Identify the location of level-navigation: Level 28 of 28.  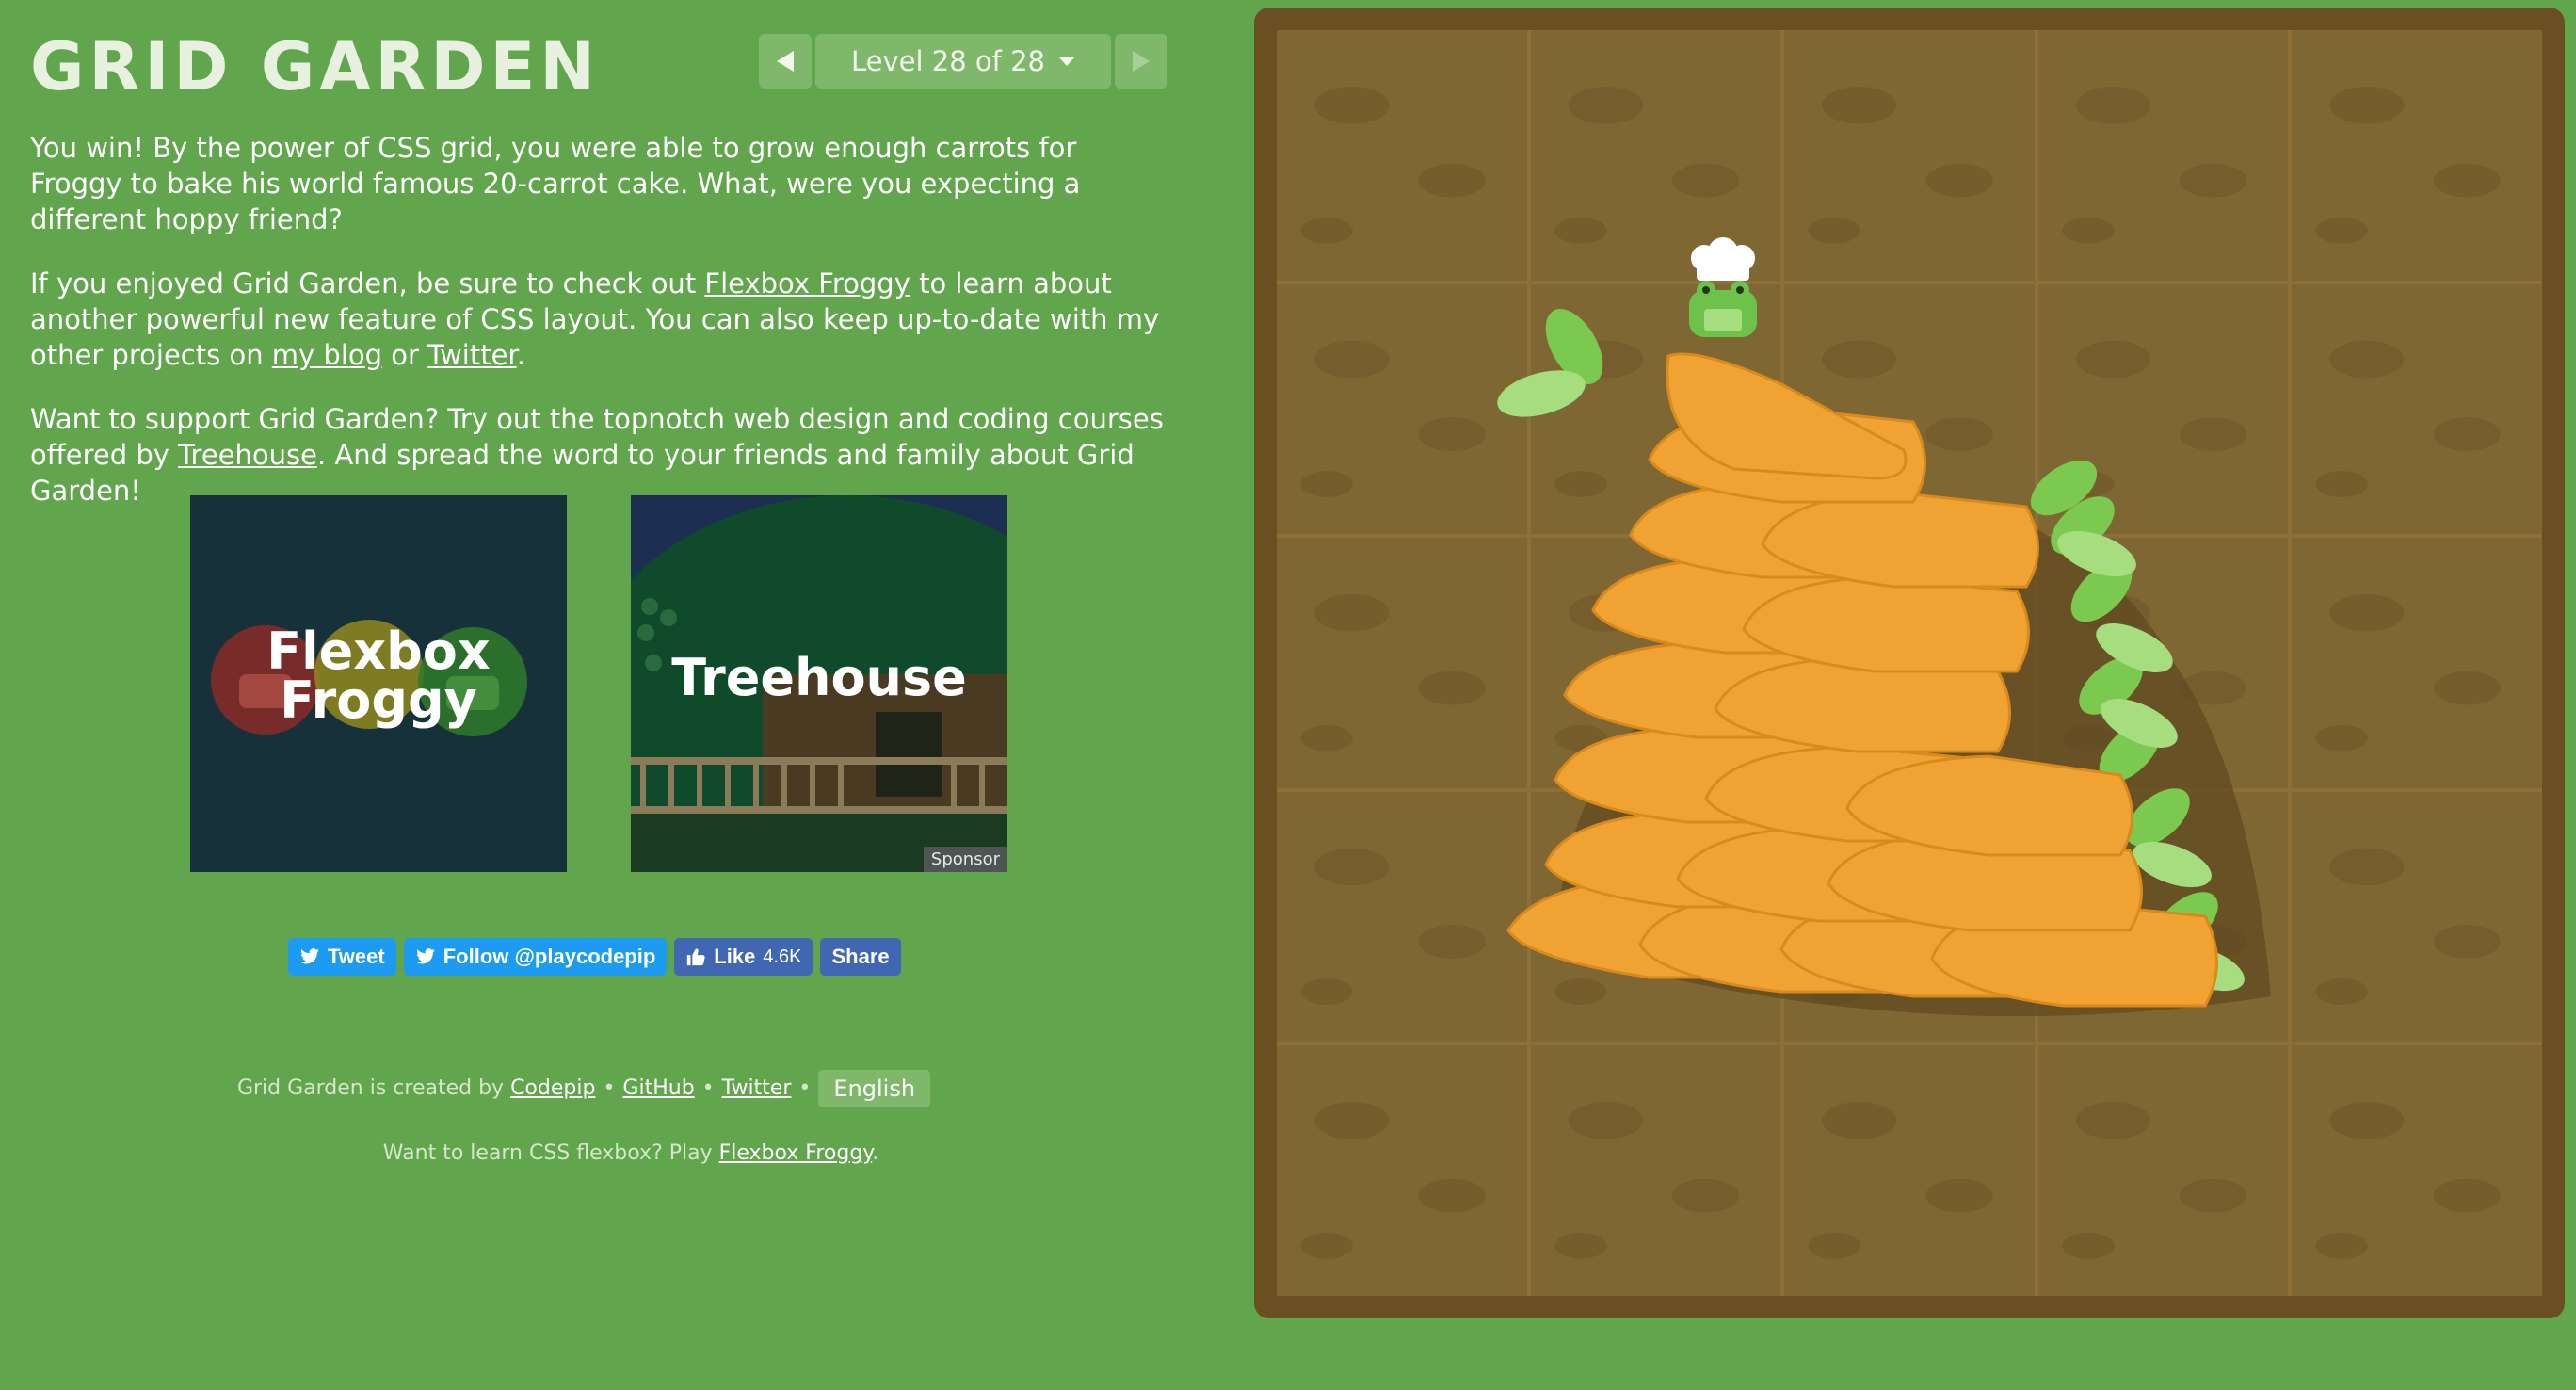
(963, 61).